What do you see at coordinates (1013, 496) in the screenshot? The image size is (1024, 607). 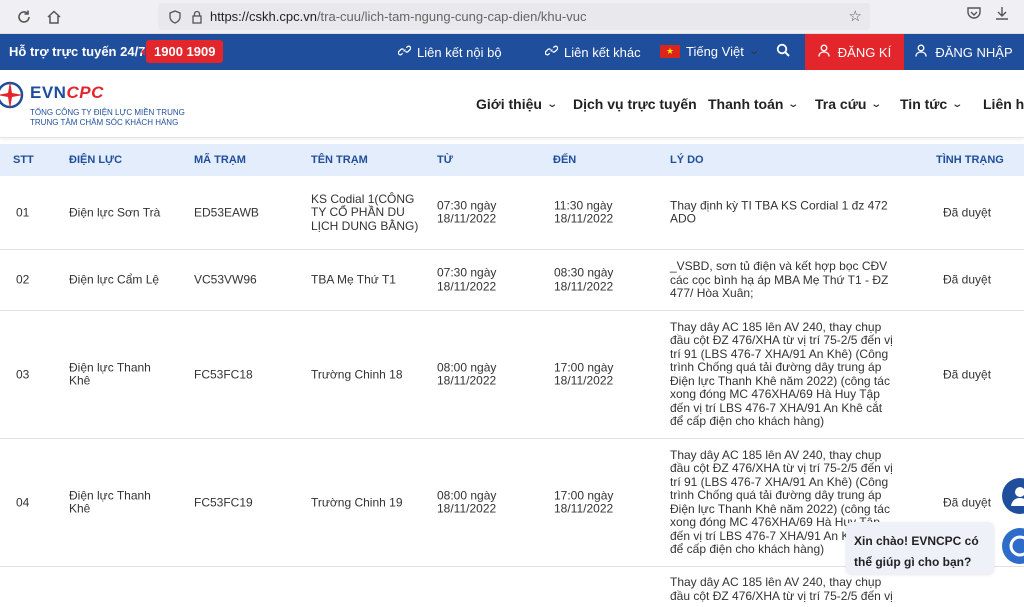 I see `chat-avatar-icon` at bounding box center [1013, 496].